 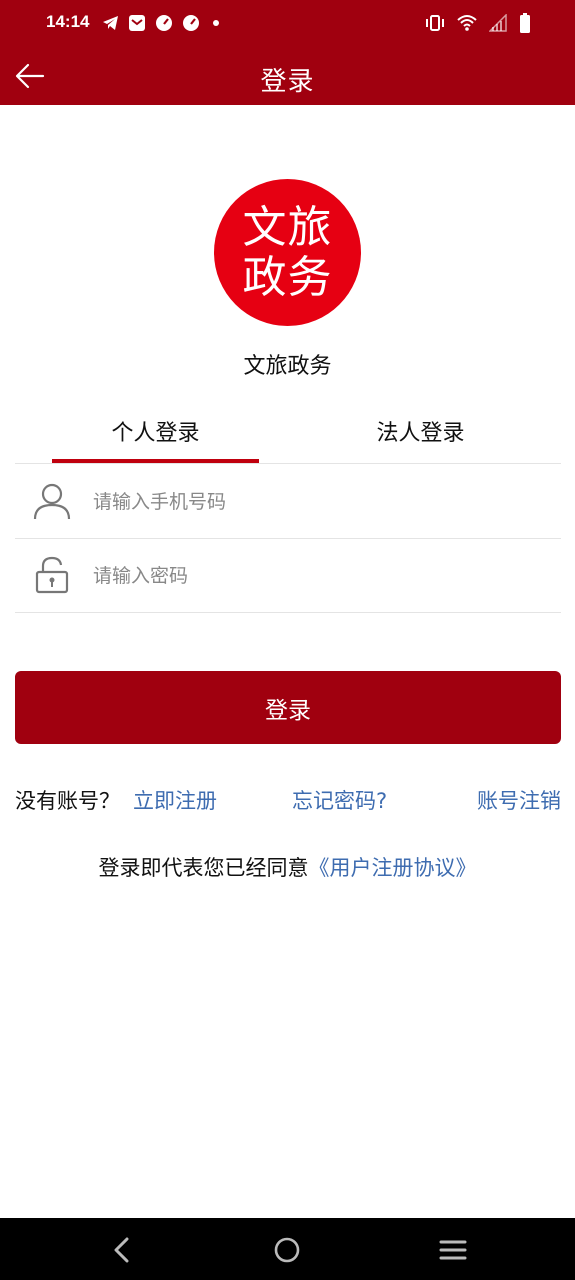 What do you see at coordinates (155, 461) in the screenshot?
I see `active-tab-indicator` at bounding box center [155, 461].